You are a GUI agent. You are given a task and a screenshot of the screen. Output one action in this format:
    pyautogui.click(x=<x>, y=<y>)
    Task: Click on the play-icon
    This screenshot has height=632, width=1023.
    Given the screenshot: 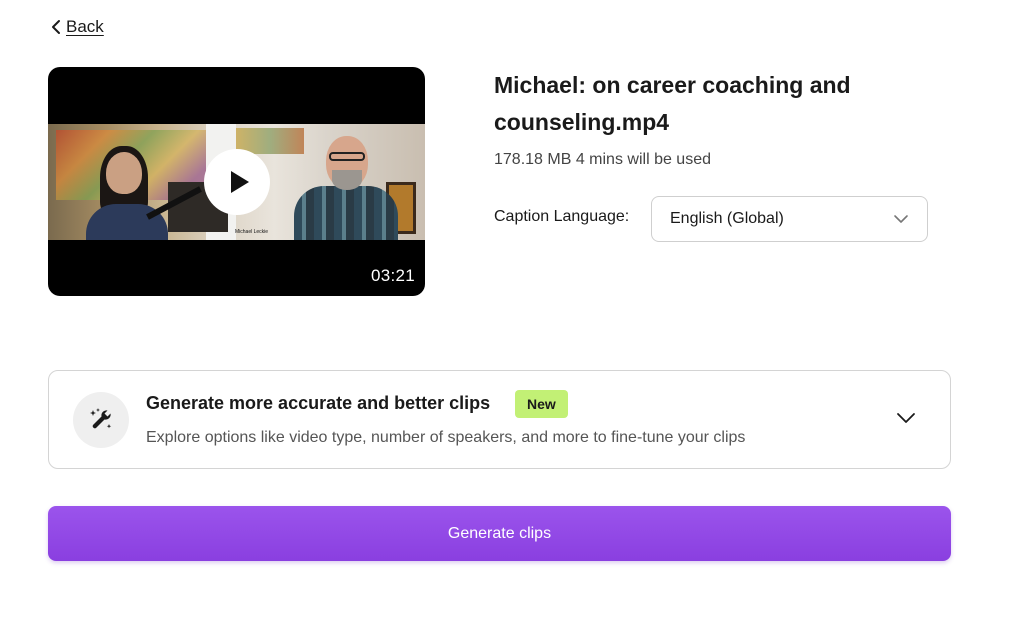 What is the action you would take?
    pyautogui.click(x=240, y=182)
    